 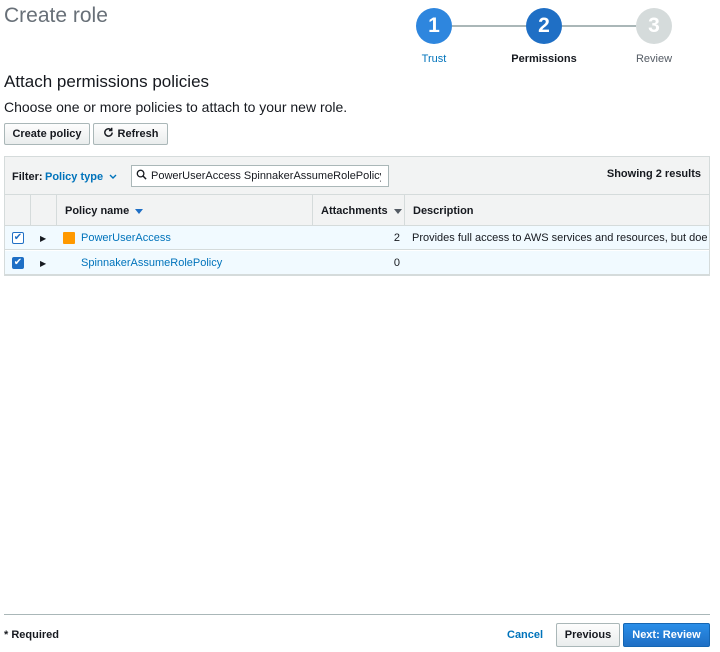 I want to click on previous-button: Previous, so click(x=588, y=635).